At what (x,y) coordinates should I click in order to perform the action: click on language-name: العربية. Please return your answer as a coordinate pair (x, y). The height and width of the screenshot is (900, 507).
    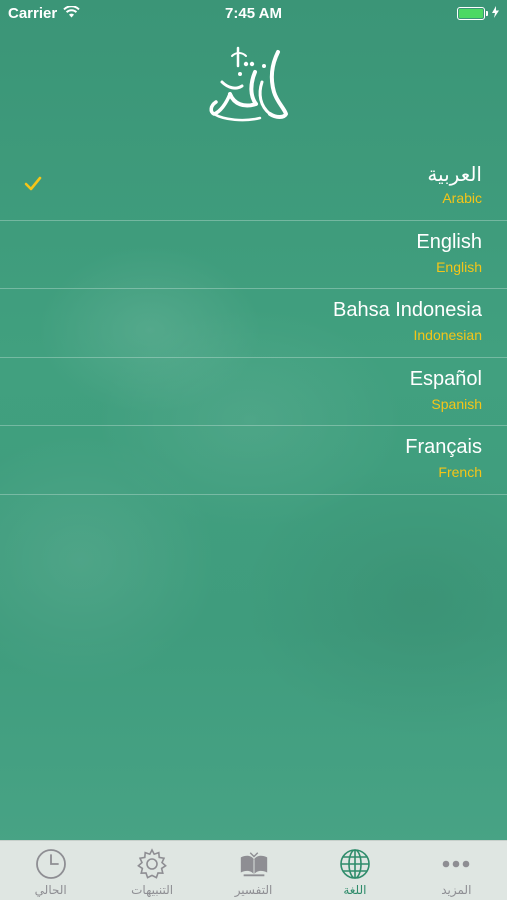
    Looking at the image, I should click on (454, 175).